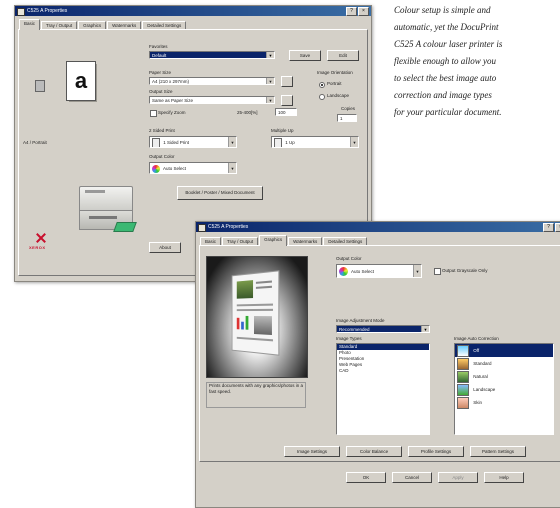  What do you see at coordinates (349, 338) in the screenshot?
I see `image-types-label: Image Types` at bounding box center [349, 338].